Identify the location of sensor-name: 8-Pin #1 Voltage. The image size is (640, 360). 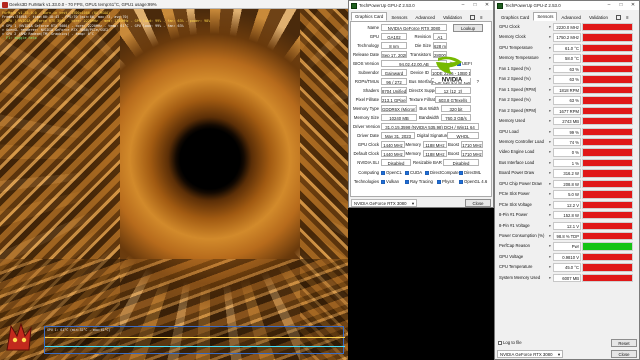
(524, 225).